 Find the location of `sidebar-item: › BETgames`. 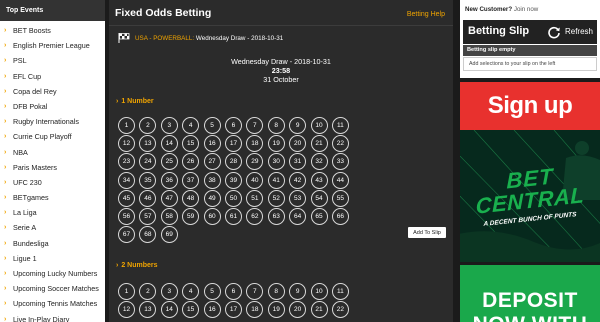

sidebar-item: › BETgames is located at coordinates (54, 197).